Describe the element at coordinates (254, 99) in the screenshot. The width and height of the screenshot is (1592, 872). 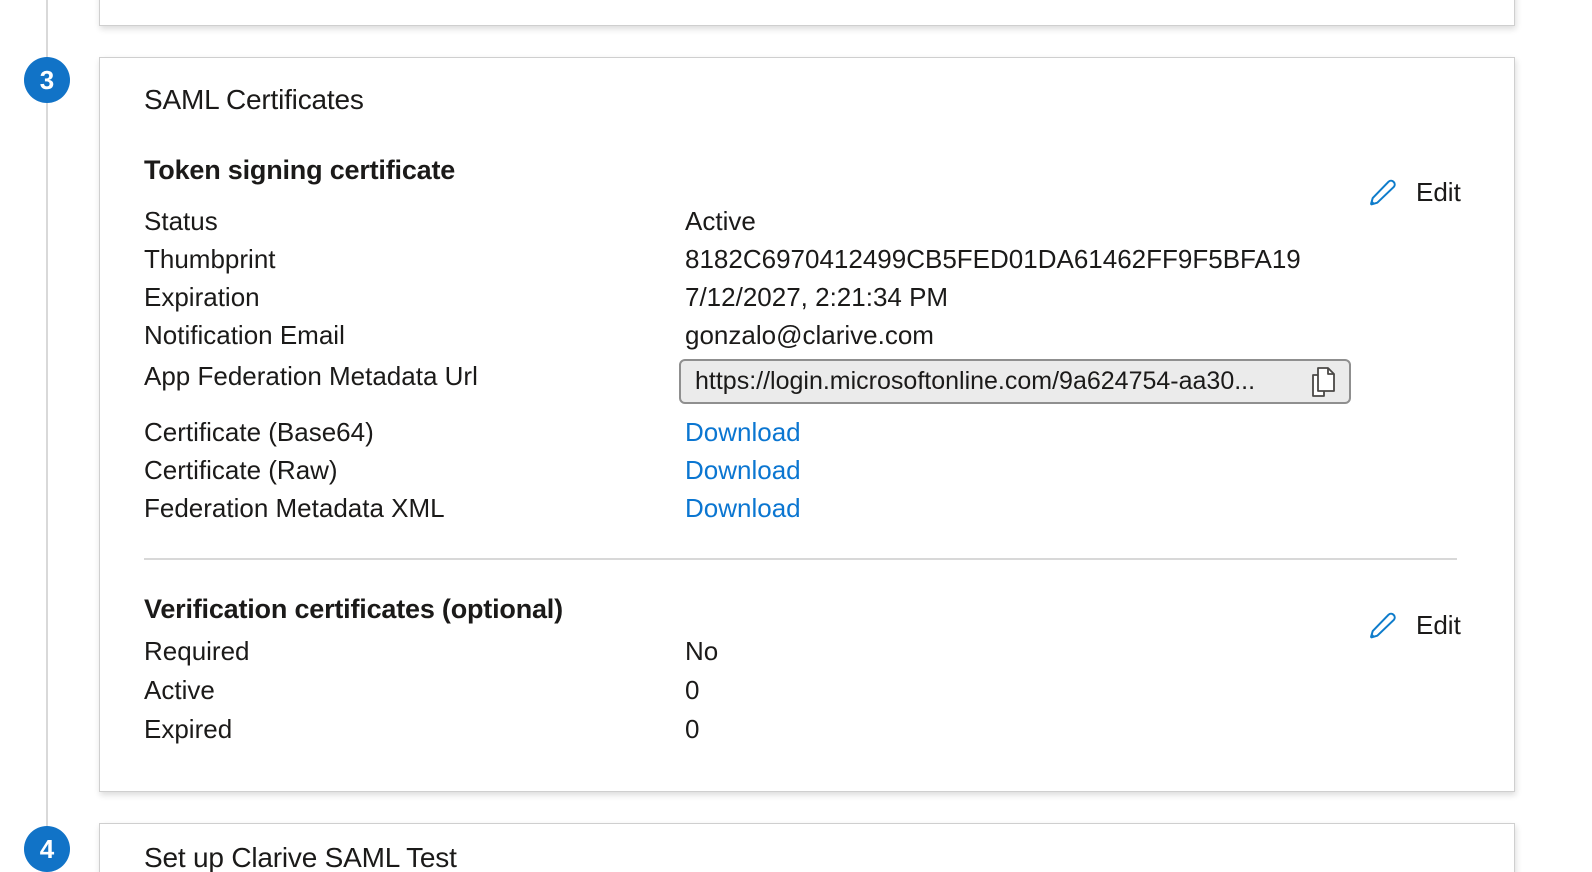
I see `card-title: SAML Certificates` at that location.